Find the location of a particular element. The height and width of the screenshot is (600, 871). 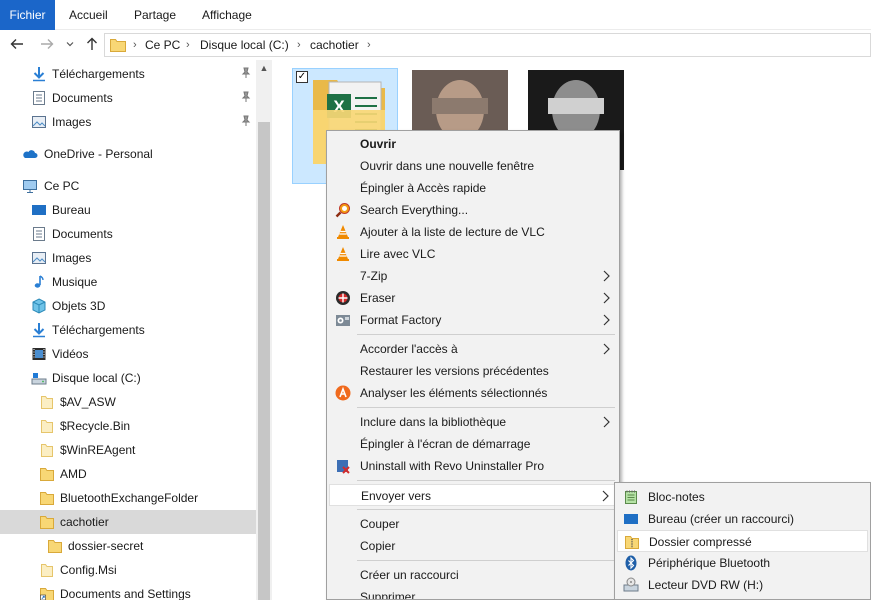

nav-item-dossier-secret: dossier-secret is located at coordinates (128, 546).